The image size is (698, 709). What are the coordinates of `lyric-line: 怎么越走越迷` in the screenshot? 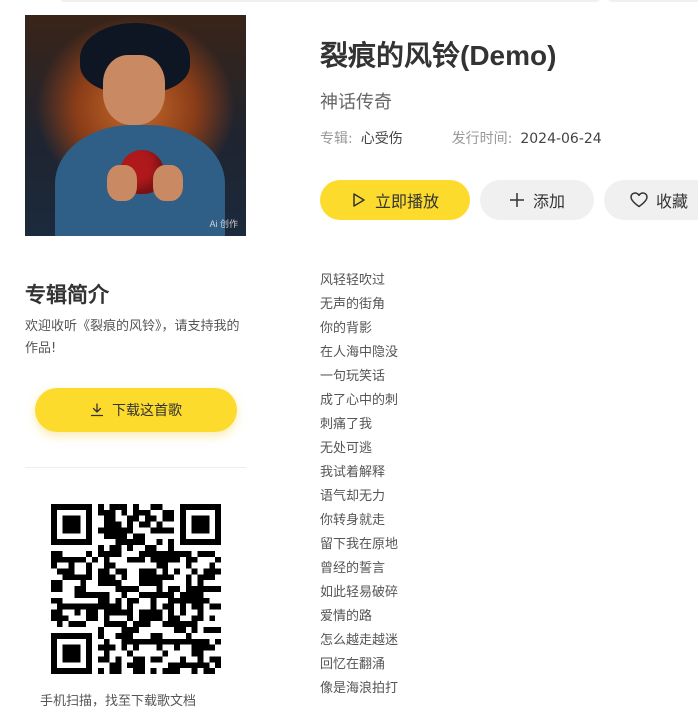 It's located at (359, 640).